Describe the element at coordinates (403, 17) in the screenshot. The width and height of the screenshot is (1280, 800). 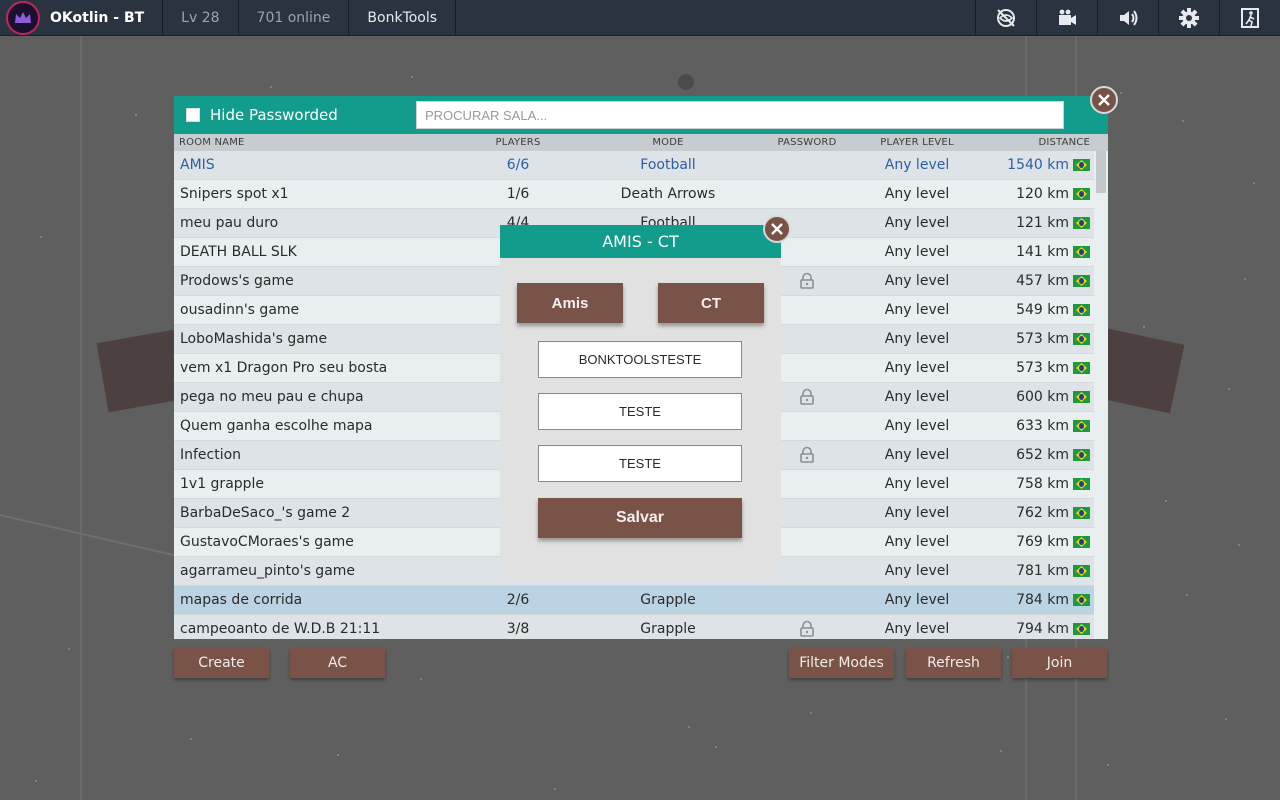
I see `bonktools-menu: BonkTools` at that location.